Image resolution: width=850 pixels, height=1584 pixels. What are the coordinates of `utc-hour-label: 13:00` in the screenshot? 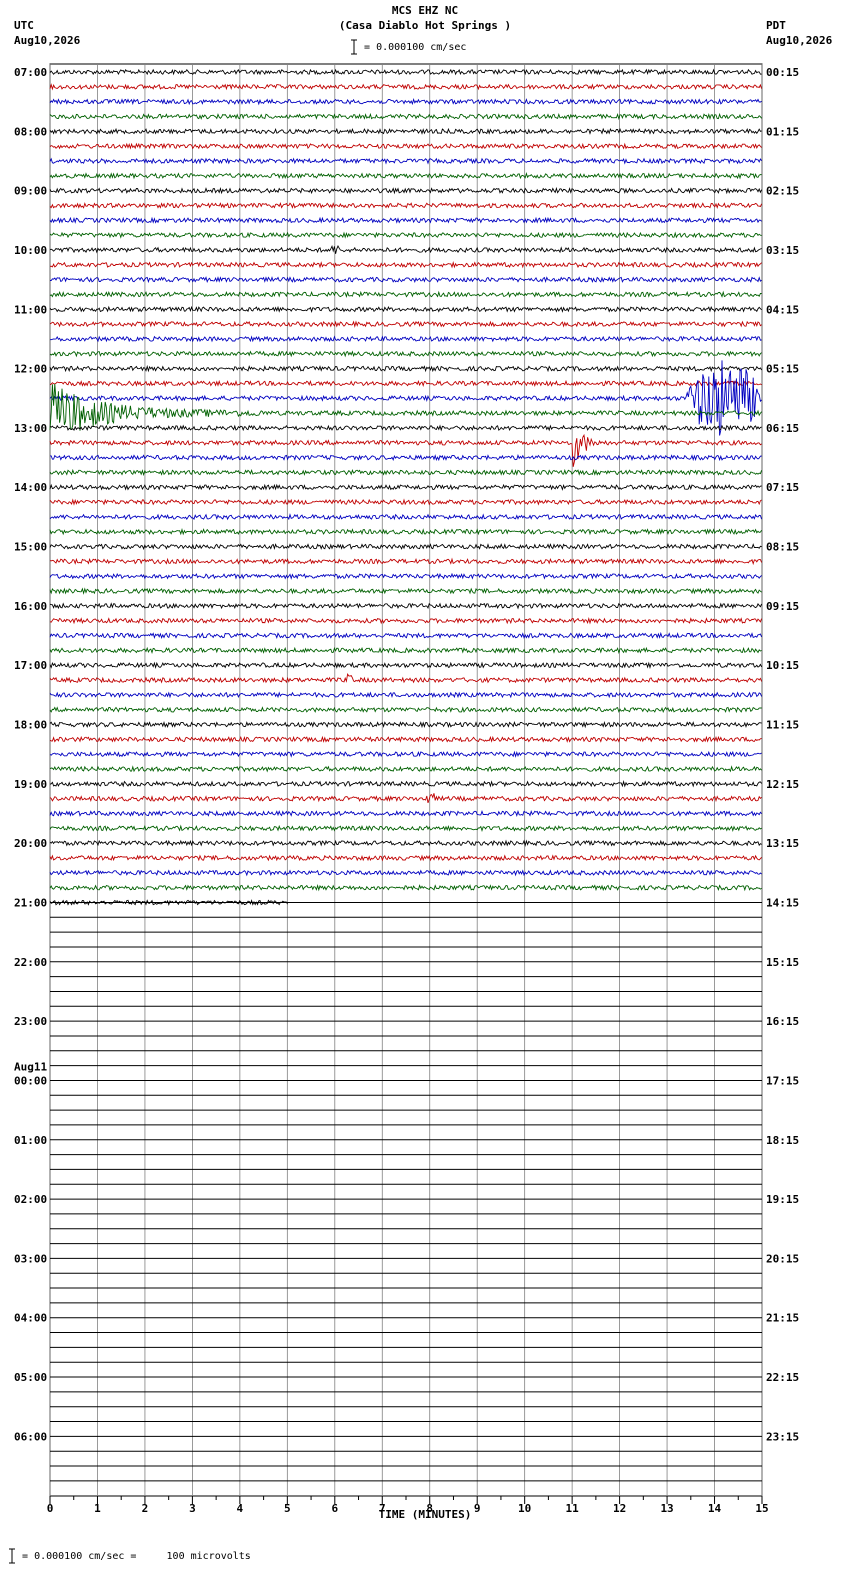 It's located at (30, 428).